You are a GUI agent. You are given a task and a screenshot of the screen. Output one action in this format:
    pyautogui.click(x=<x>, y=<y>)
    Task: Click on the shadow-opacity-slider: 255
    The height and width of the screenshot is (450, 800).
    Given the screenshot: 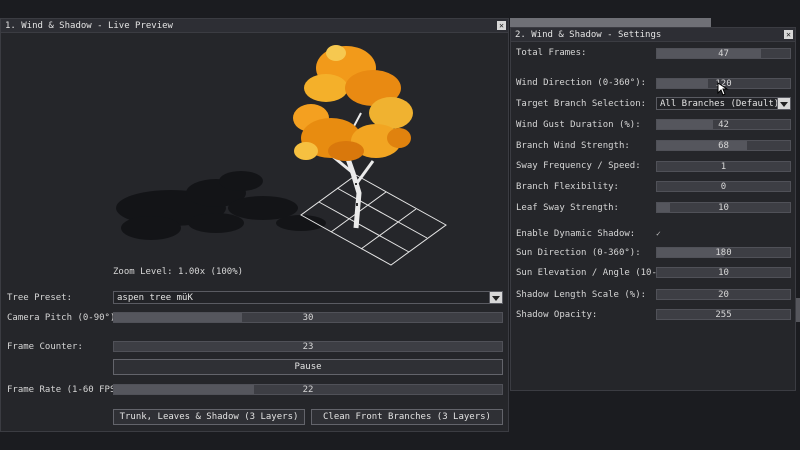 What is the action you would take?
    pyautogui.click(x=723, y=314)
    